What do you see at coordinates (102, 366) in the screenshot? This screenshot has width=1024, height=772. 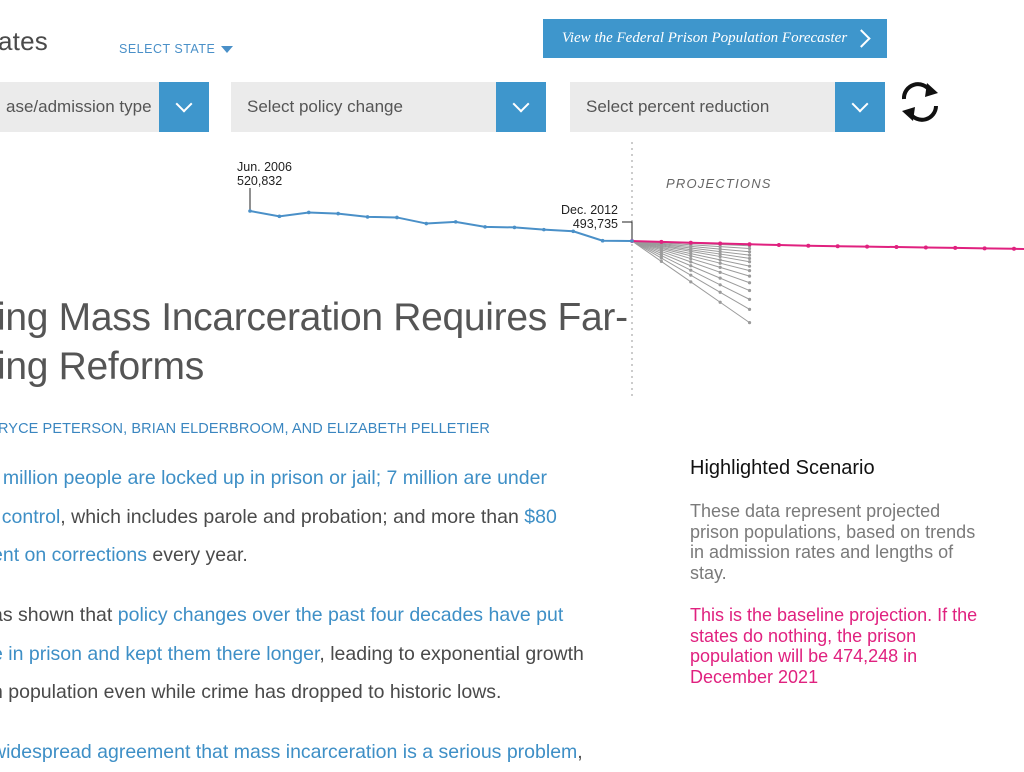 I see `headline-line-2: ing Reforms` at bounding box center [102, 366].